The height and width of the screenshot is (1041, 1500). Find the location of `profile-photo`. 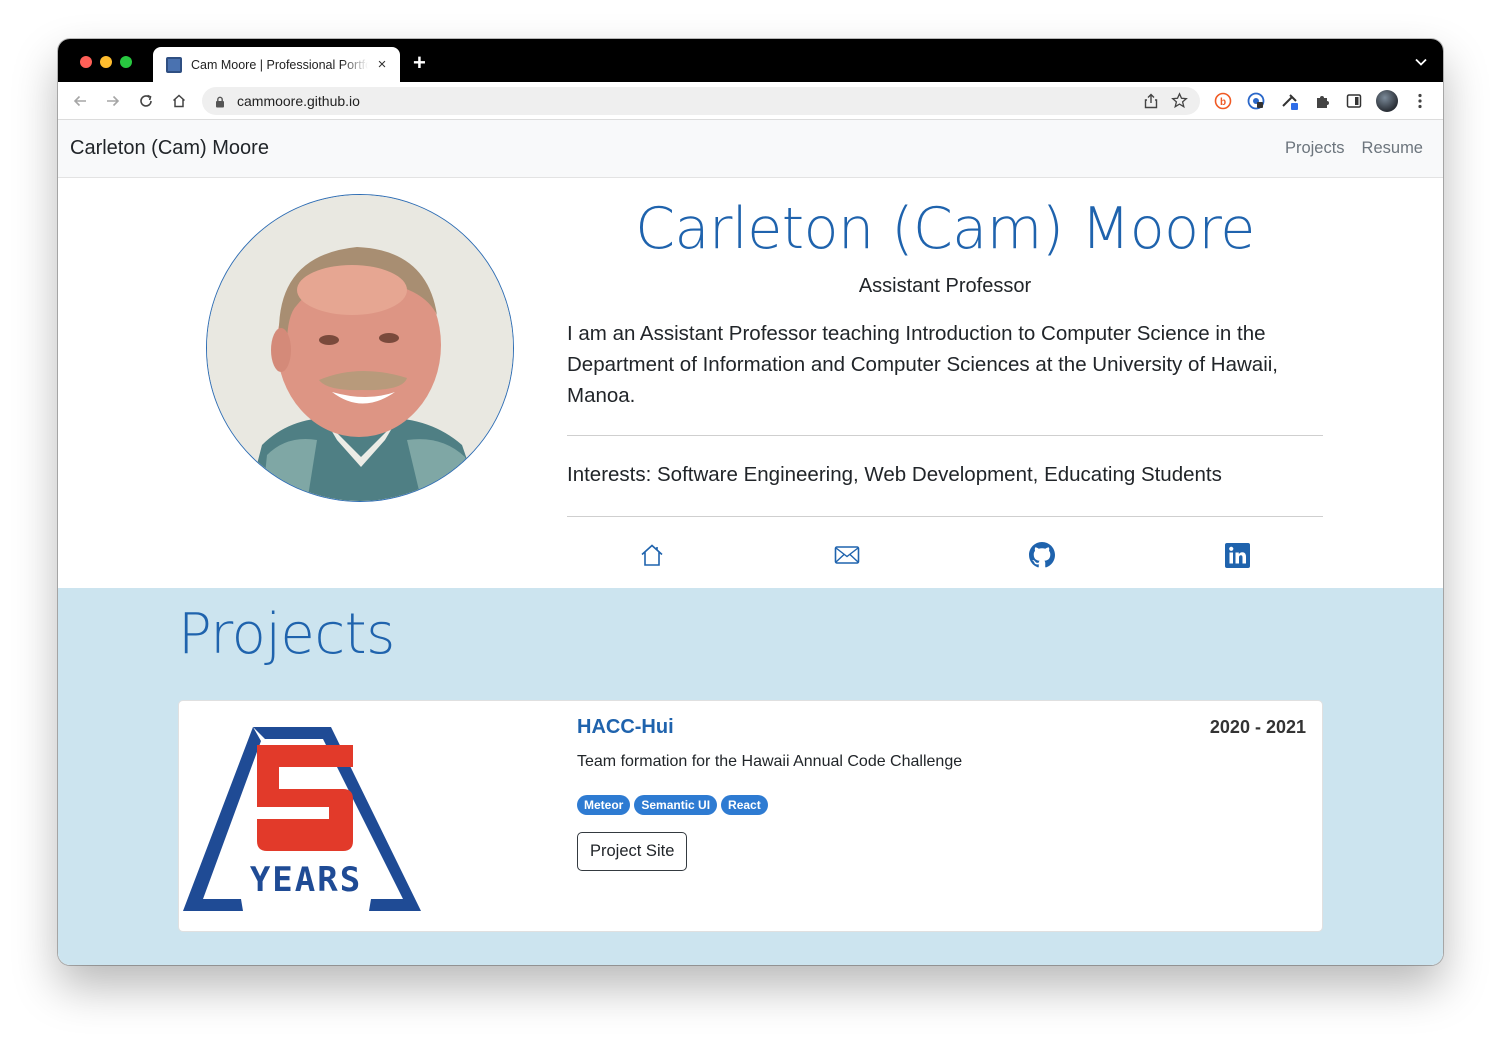

profile-photo is located at coordinates (360, 348).